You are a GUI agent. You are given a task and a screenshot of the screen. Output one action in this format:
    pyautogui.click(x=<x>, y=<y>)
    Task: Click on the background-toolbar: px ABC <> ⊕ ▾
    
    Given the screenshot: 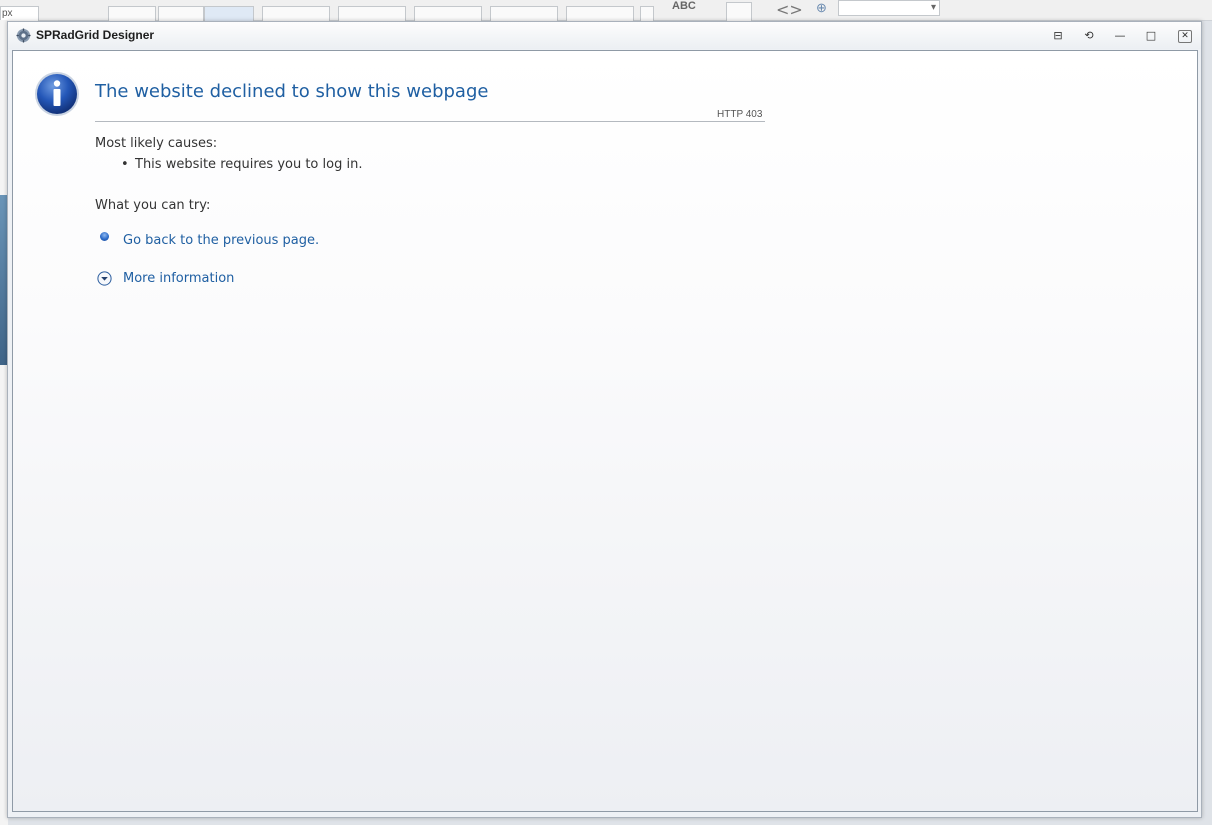 What is the action you would take?
    pyautogui.click(x=606, y=11)
    